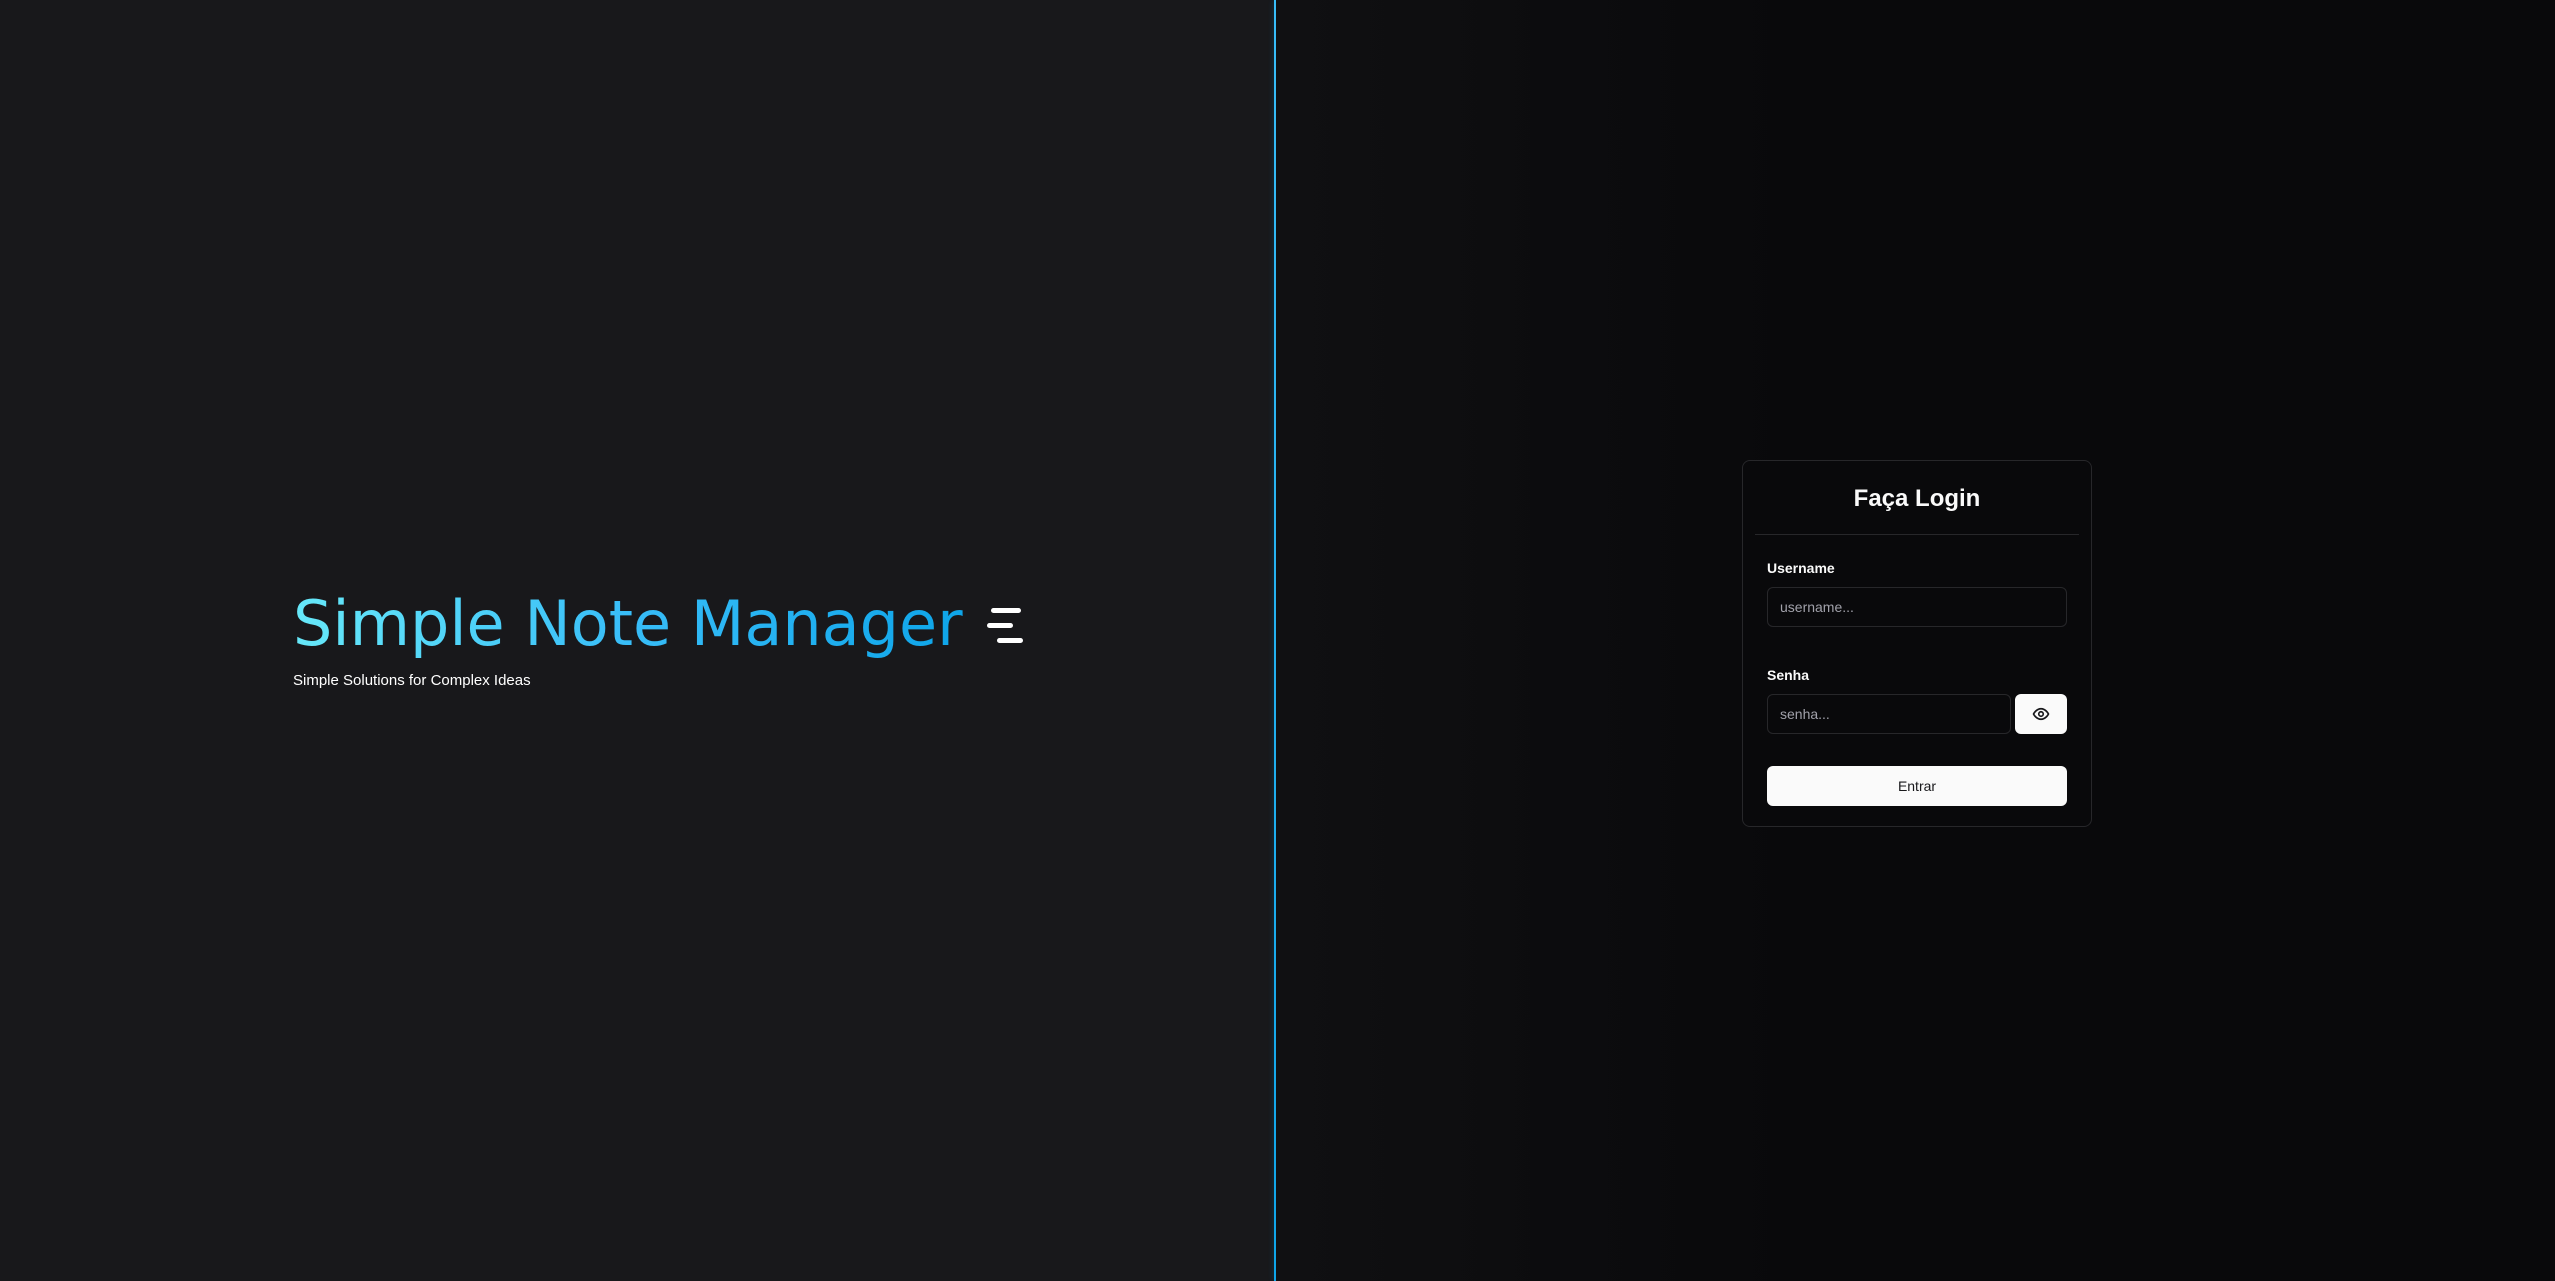  What do you see at coordinates (1917, 786) in the screenshot?
I see `login-submit-button: Entrar` at bounding box center [1917, 786].